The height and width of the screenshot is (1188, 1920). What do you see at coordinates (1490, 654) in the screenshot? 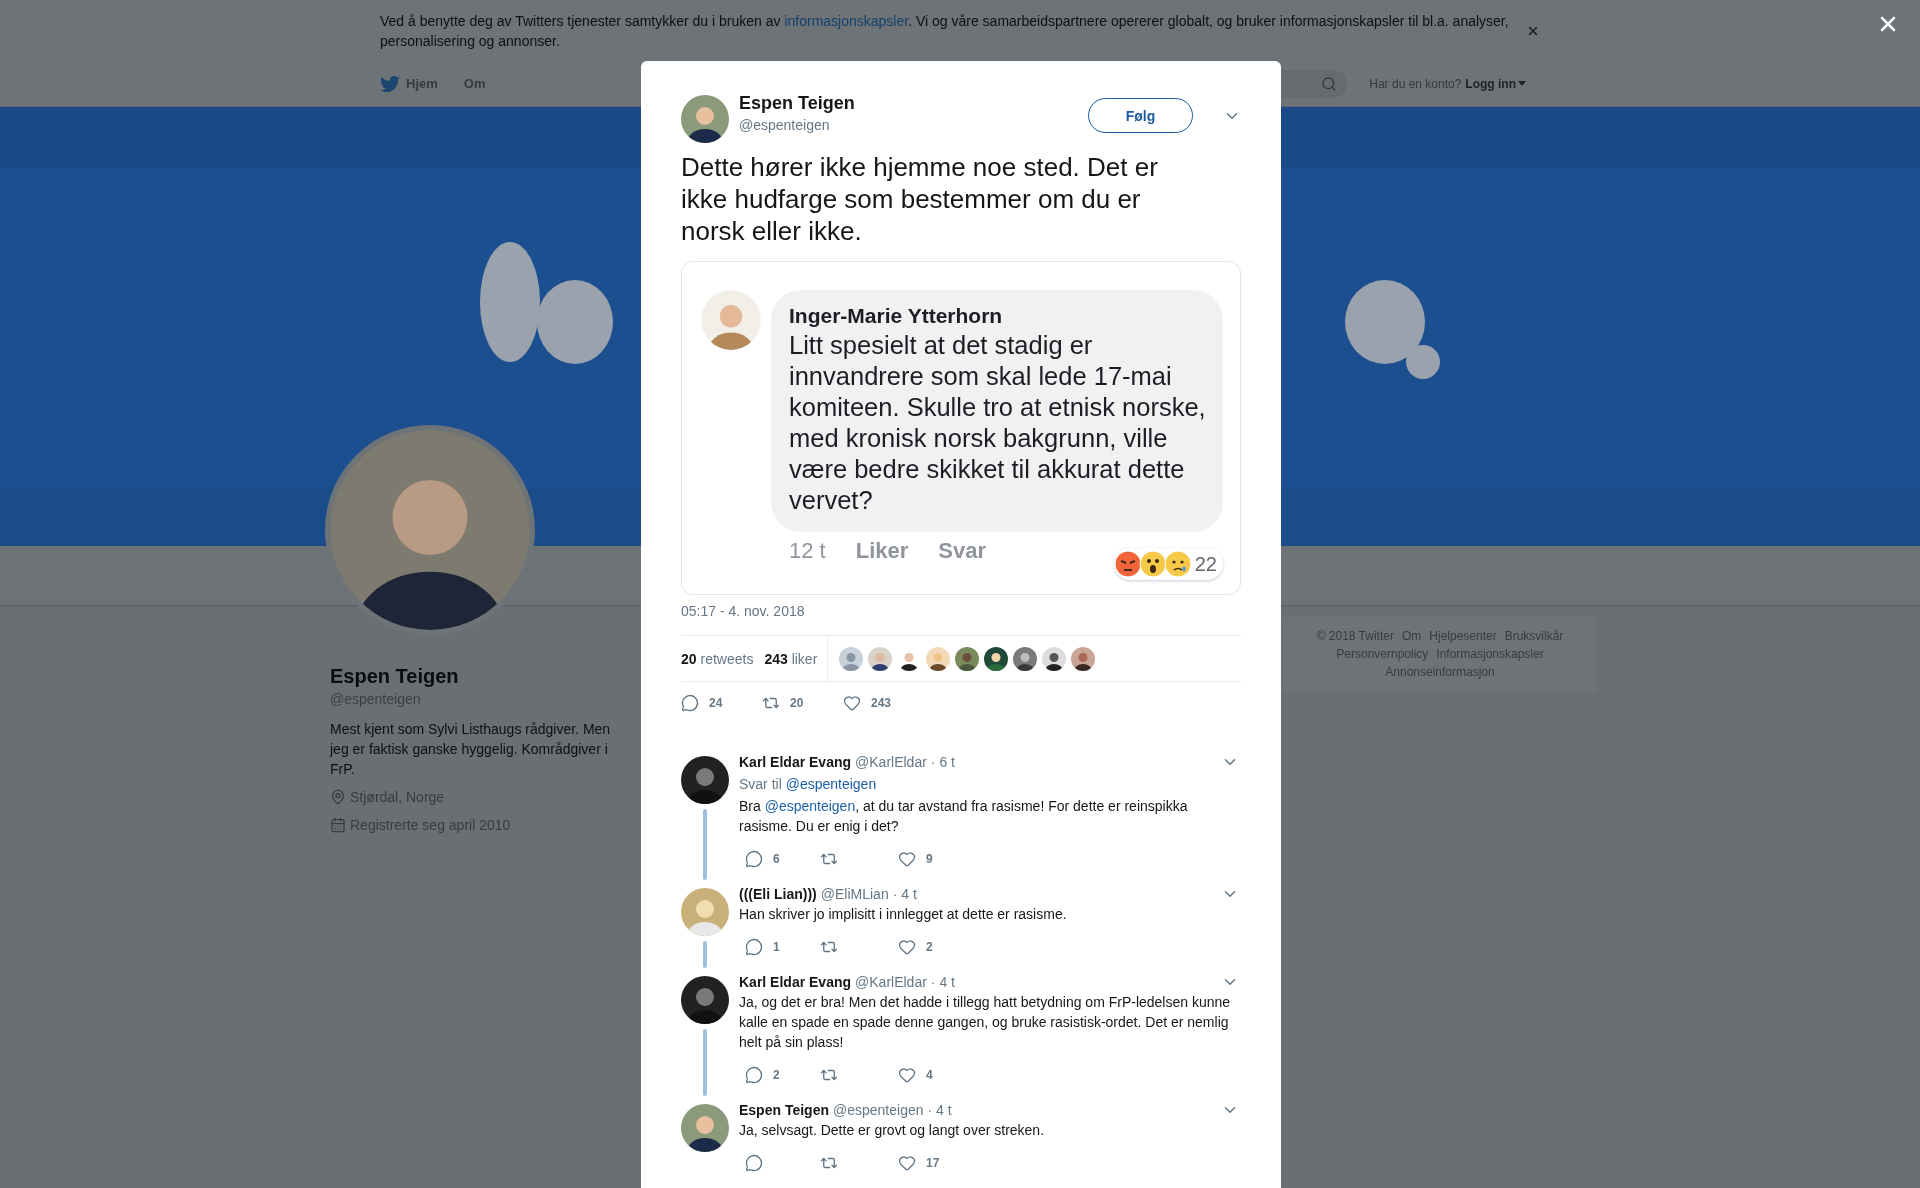
I see `footer-link: Informasjonskapsler` at bounding box center [1490, 654].